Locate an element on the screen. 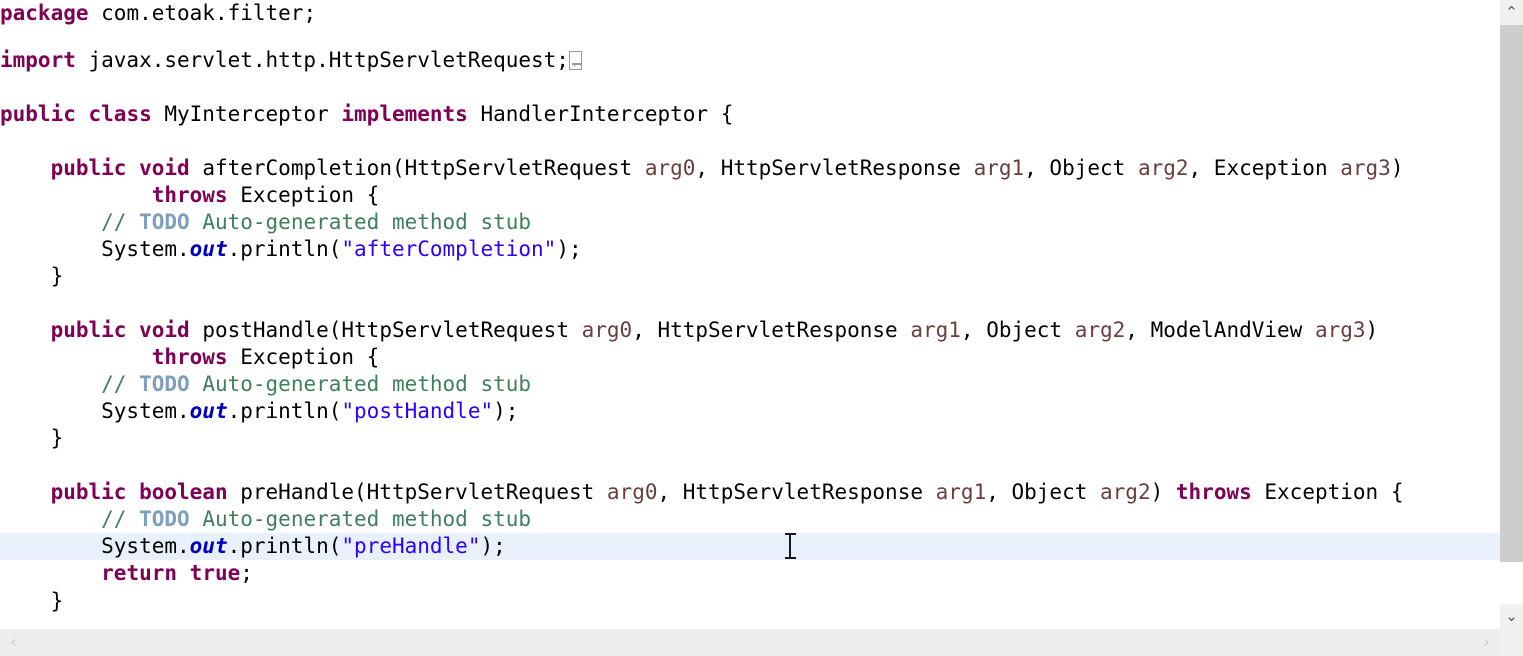  code-token-plain: , Exception is located at coordinates (1264, 168).